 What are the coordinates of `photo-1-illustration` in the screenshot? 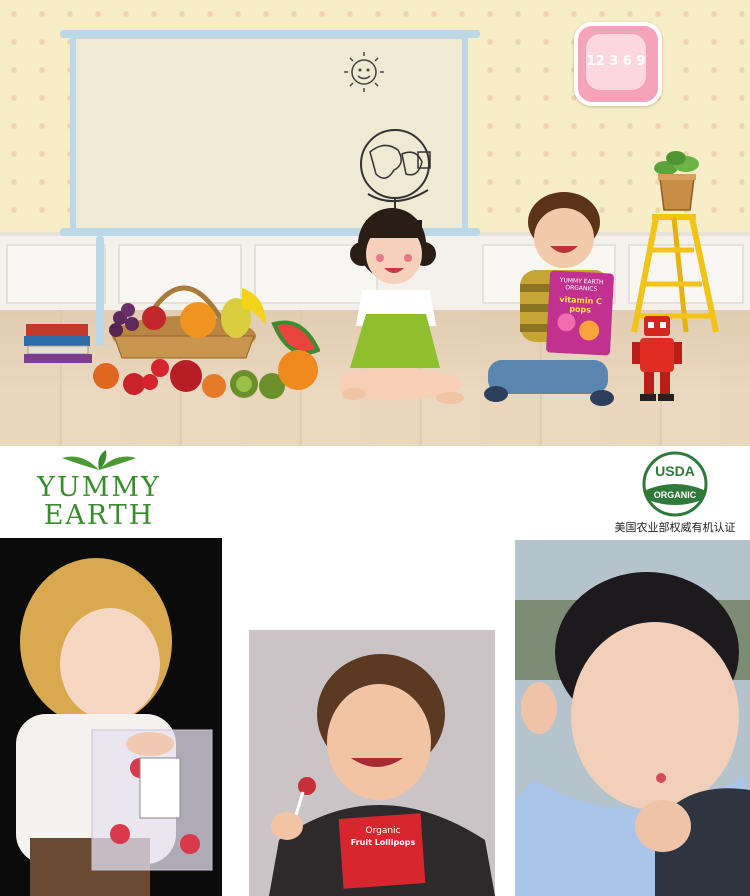 It's located at (114, 727).